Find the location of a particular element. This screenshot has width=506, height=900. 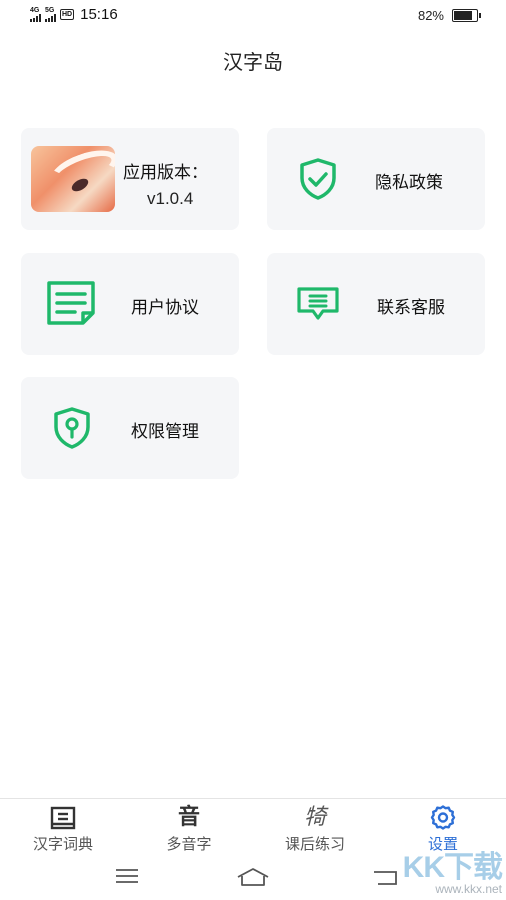

status-right: 82% is located at coordinates (449, 15).